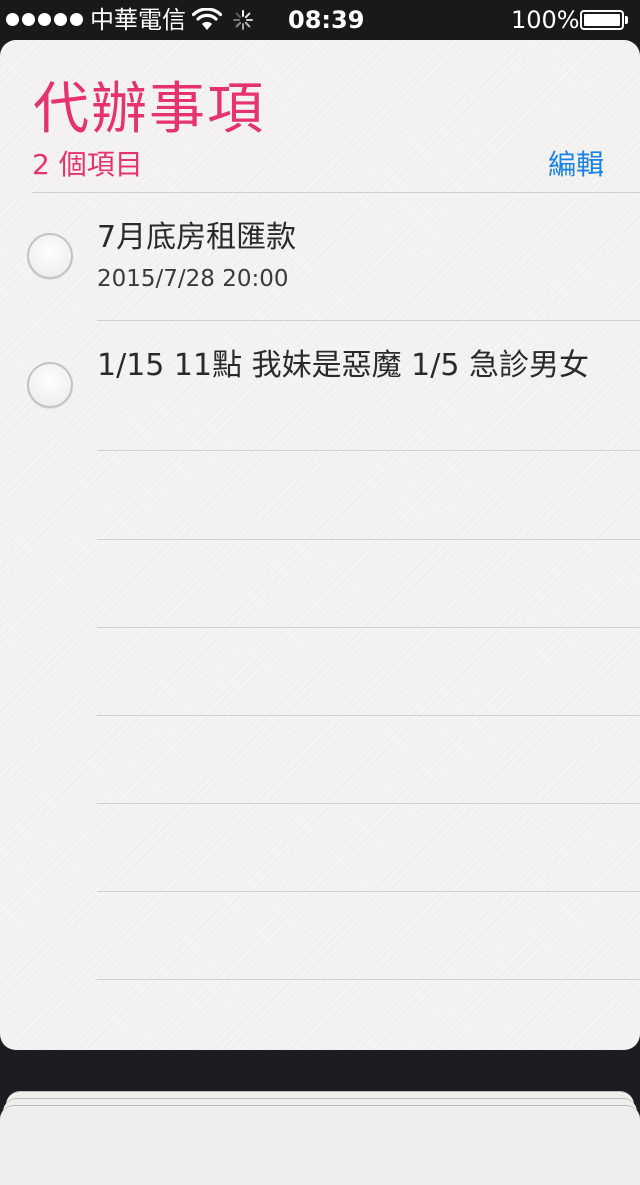 The image size is (640, 1185). What do you see at coordinates (326, 20) in the screenshot?
I see `clock: 08:39` at bounding box center [326, 20].